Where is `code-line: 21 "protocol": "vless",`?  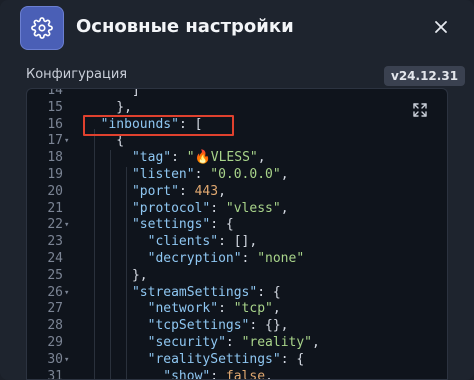
code-line: 21 "protocol": "vless", is located at coordinates (237, 209).